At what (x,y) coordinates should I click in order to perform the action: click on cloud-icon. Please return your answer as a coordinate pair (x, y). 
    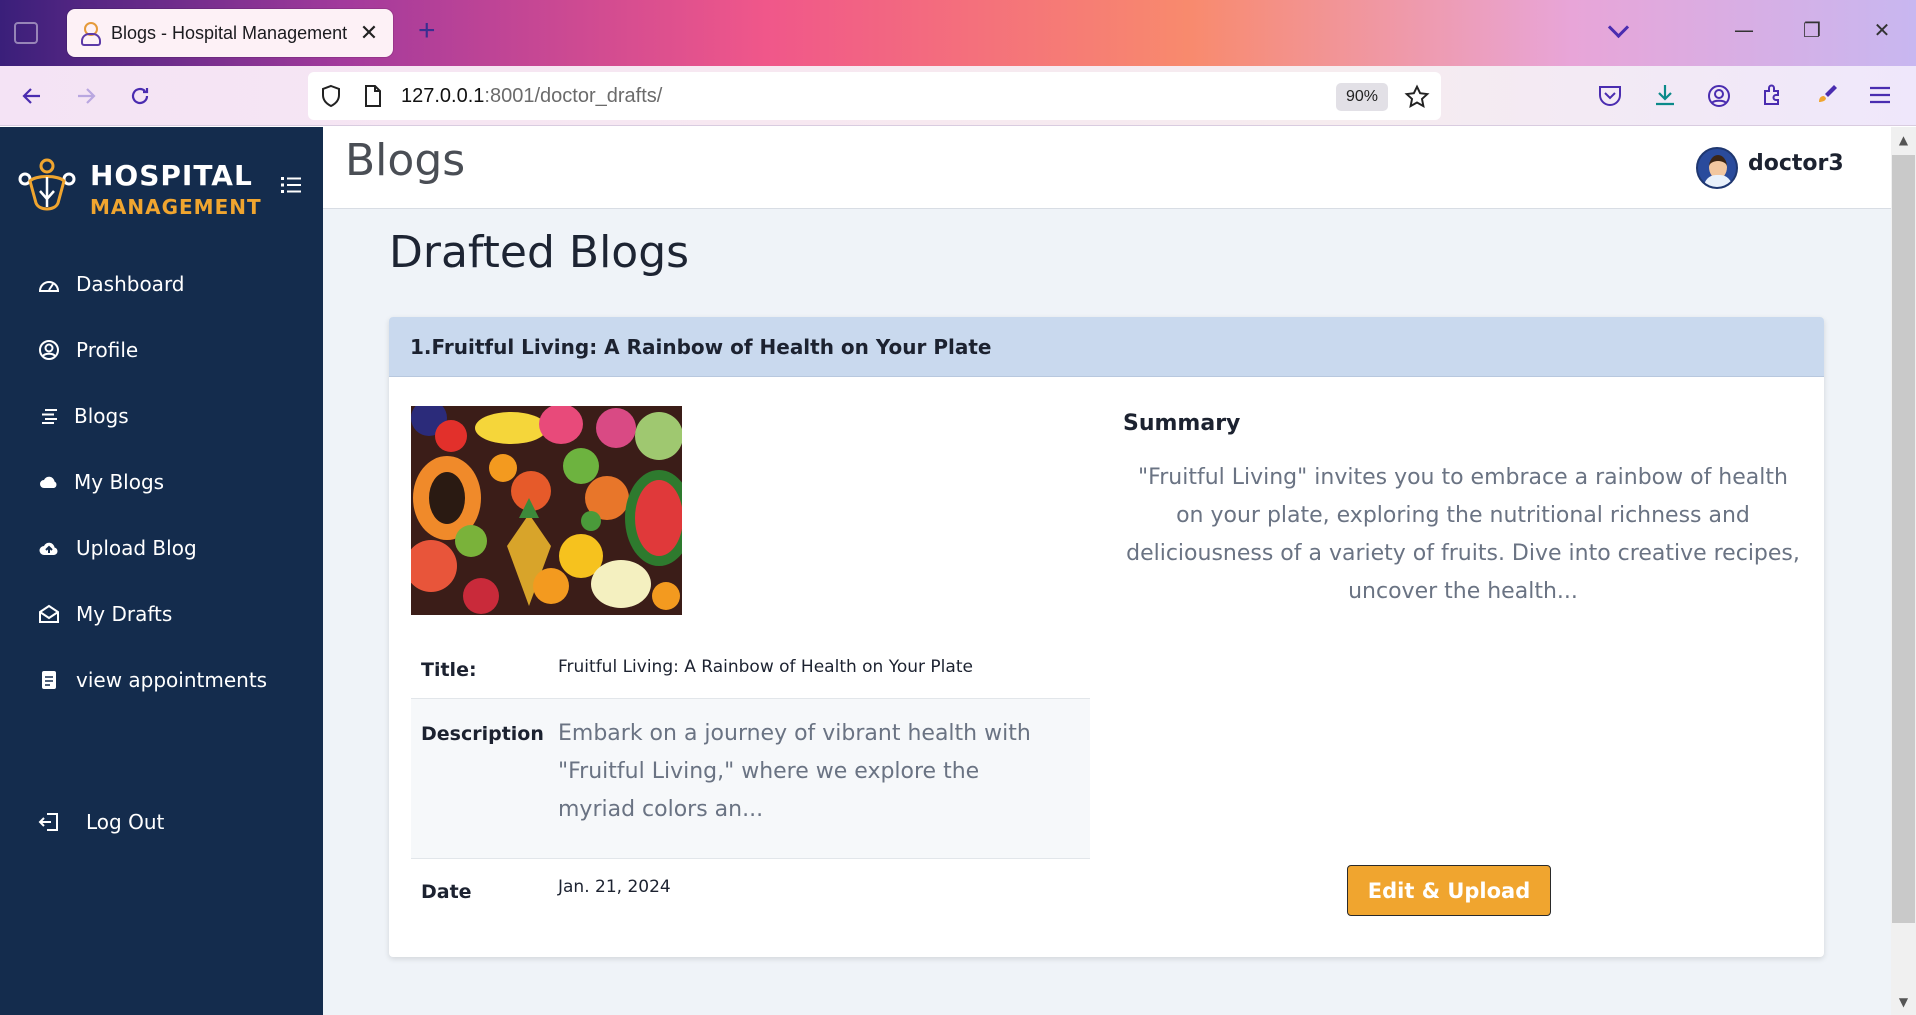
    Looking at the image, I should click on (49, 482).